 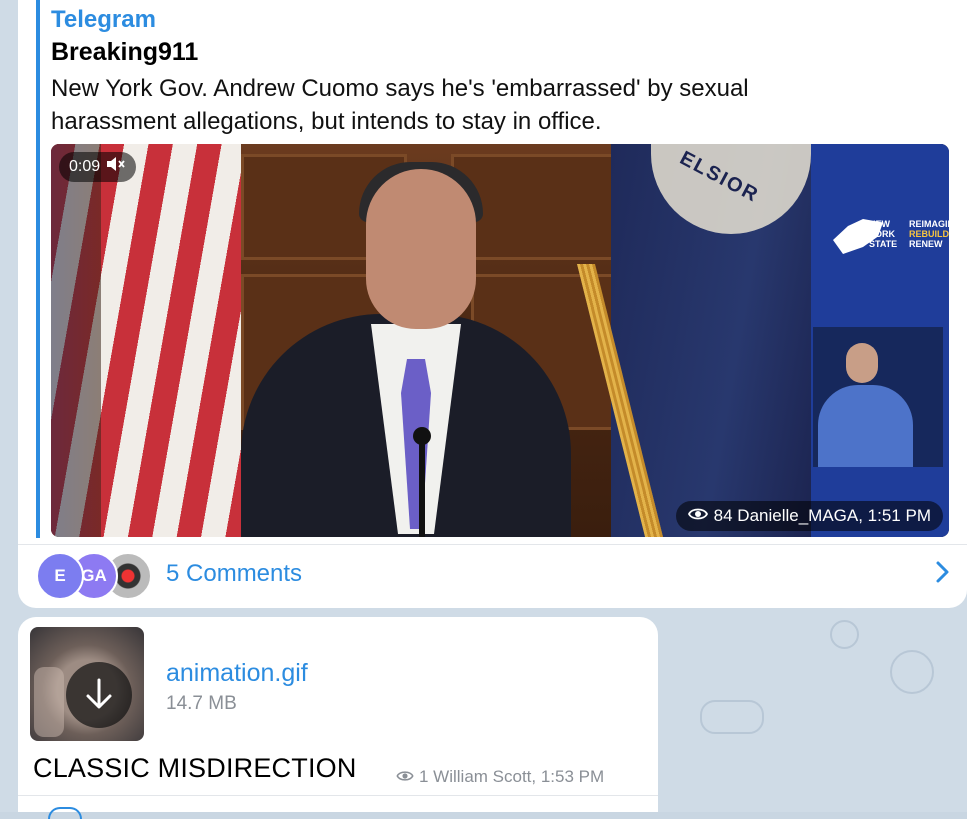 What do you see at coordinates (99, 695) in the screenshot?
I see `download-arrow-icon` at bounding box center [99, 695].